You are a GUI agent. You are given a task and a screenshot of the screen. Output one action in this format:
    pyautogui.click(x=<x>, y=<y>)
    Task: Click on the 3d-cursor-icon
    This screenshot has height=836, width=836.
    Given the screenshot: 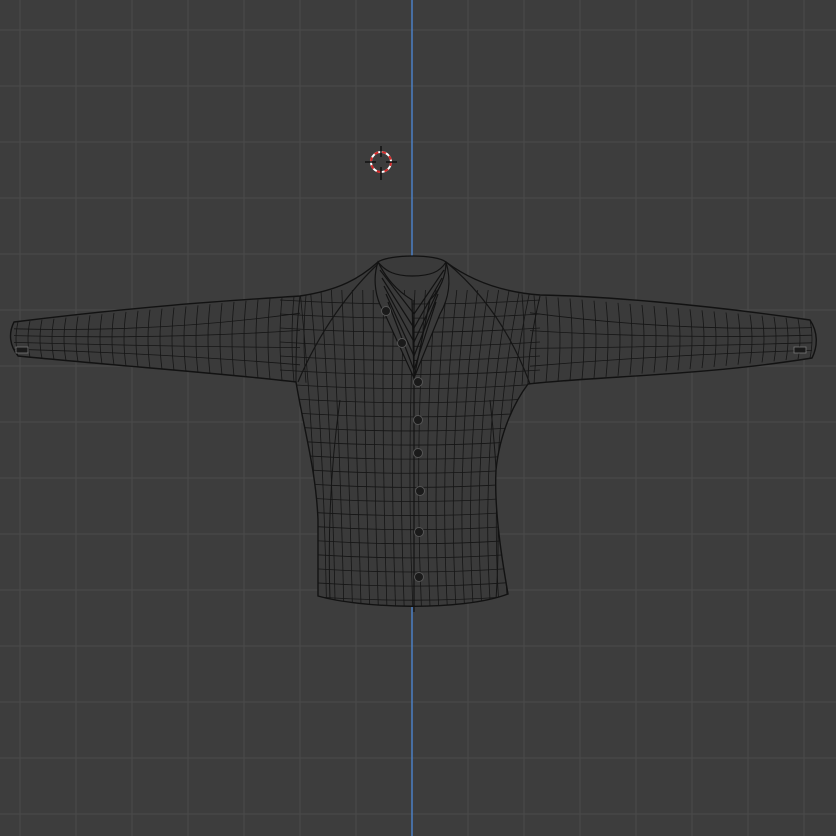 What is the action you would take?
    pyautogui.click(x=381, y=163)
    